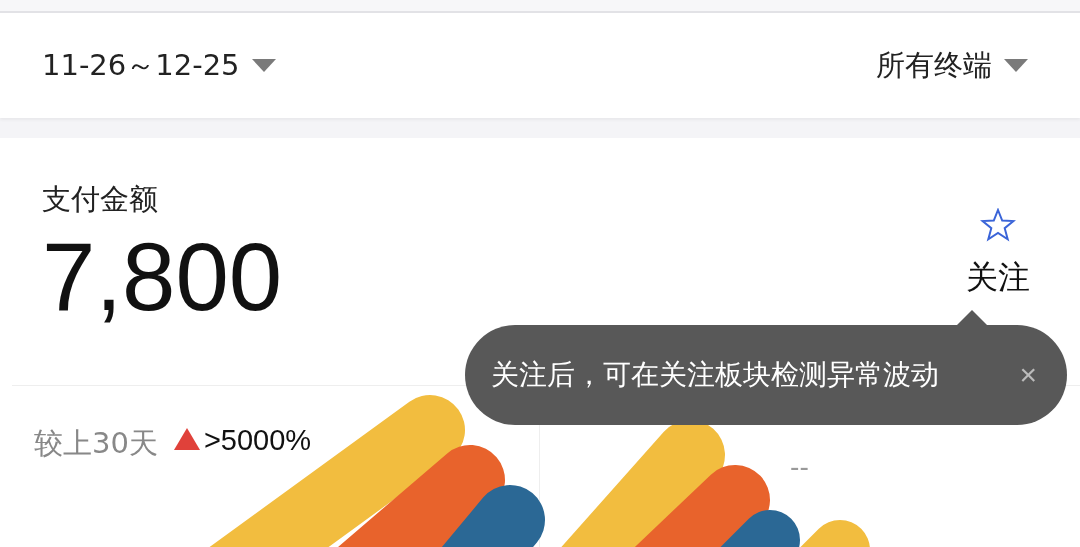  Describe the element at coordinates (934, 65) in the screenshot. I see `terminal-label: 所有终端` at that location.